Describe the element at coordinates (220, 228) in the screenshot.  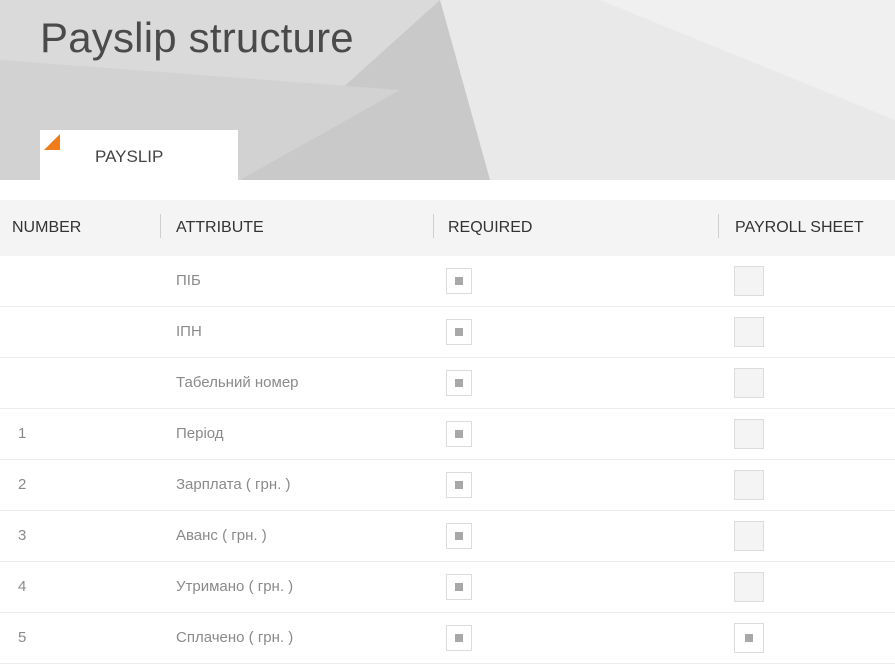
I see `column-header-attribute: ATTRIBUTE` at that location.